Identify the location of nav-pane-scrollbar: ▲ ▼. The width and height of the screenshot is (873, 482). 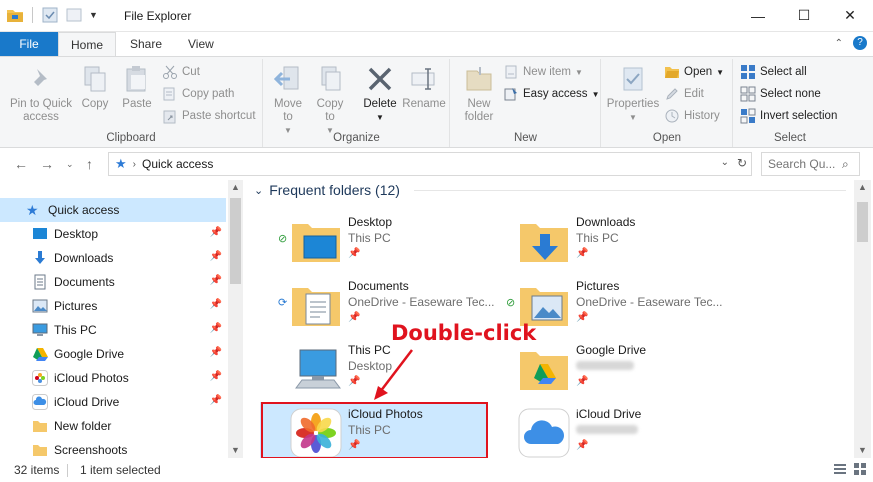
(235, 319).